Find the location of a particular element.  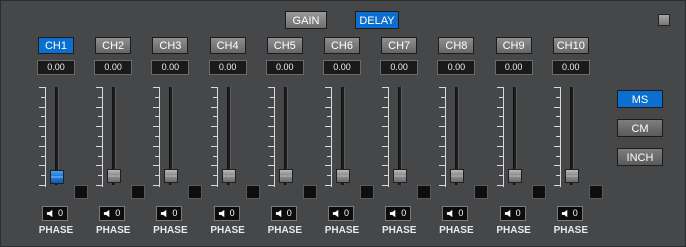

delay-value-field-5: 0.00 is located at coordinates (284, 67).